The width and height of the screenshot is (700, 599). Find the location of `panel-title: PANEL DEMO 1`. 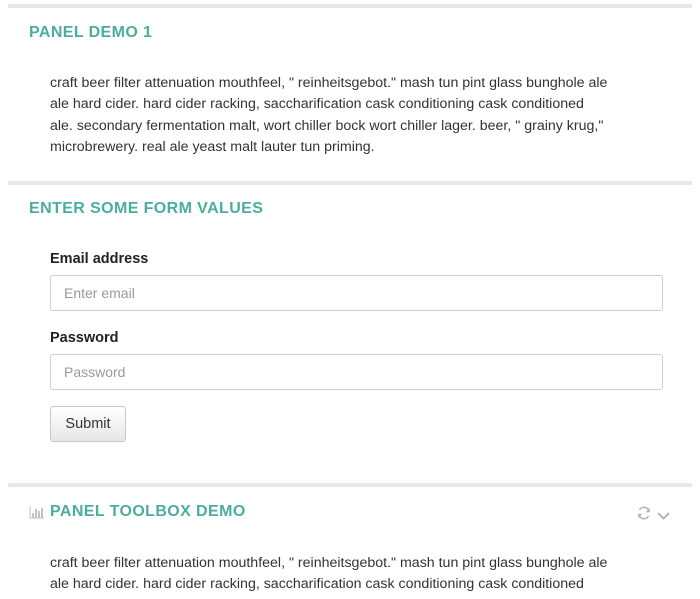

panel-title: PANEL DEMO 1 is located at coordinates (91, 32).